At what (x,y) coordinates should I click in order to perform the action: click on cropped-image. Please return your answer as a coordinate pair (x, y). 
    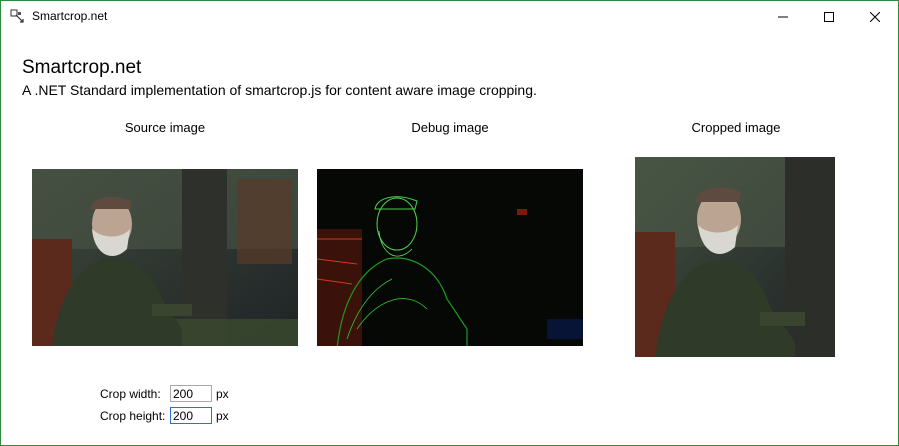
    Looking at the image, I should click on (735, 257).